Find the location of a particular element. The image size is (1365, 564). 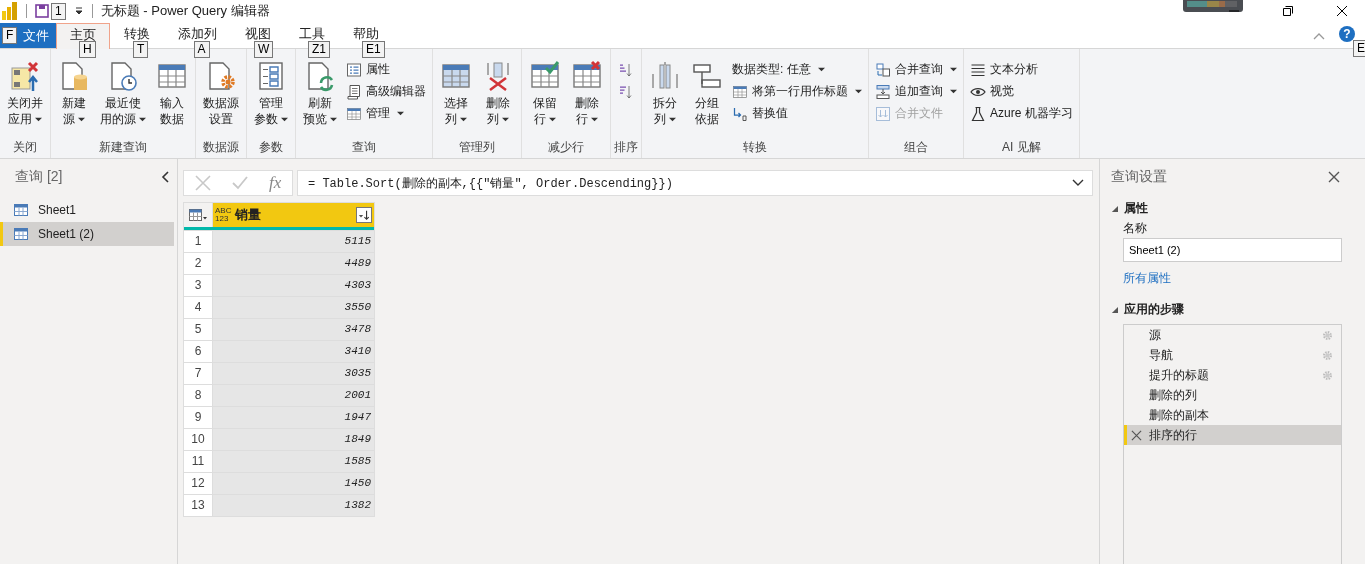

applied-step: 排序的行 is located at coordinates (1232, 435).